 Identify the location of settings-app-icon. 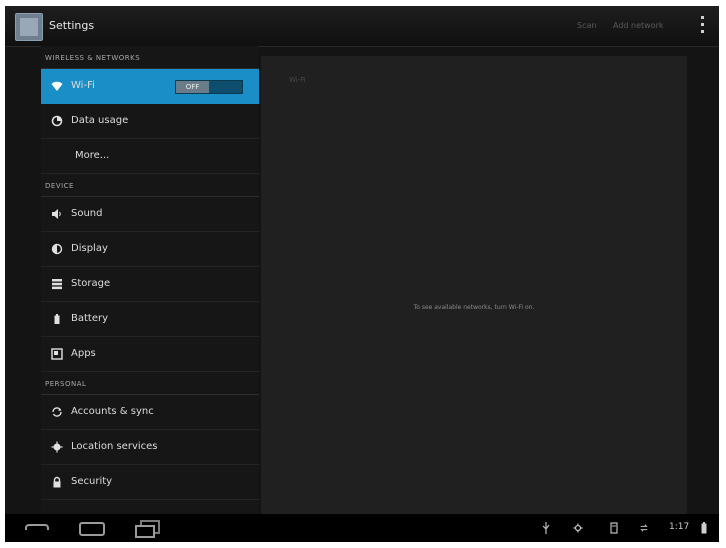
(29, 27).